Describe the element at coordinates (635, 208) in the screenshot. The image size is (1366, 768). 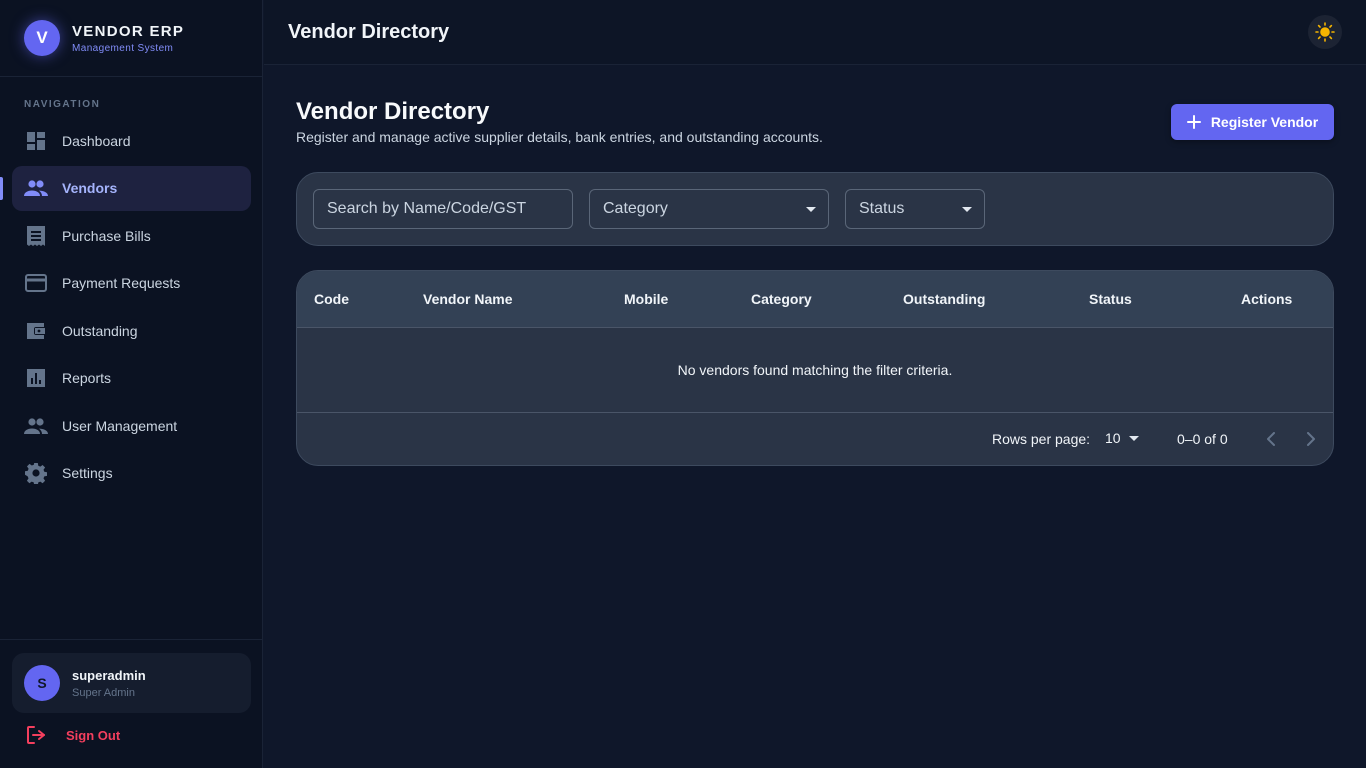
I see `category-select-label: Category` at that location.